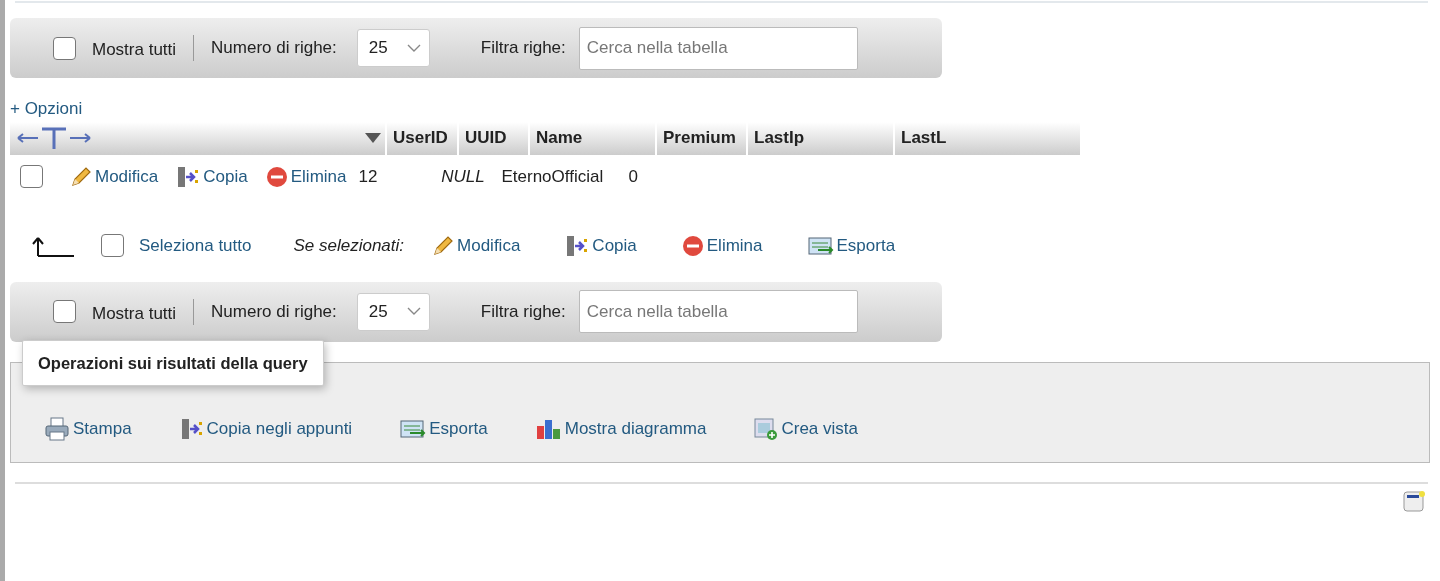  What do you see at coordinates (46, 109) in the screenshot?
I see `options-link: + Opzioni` at bounding box center [46, 109].